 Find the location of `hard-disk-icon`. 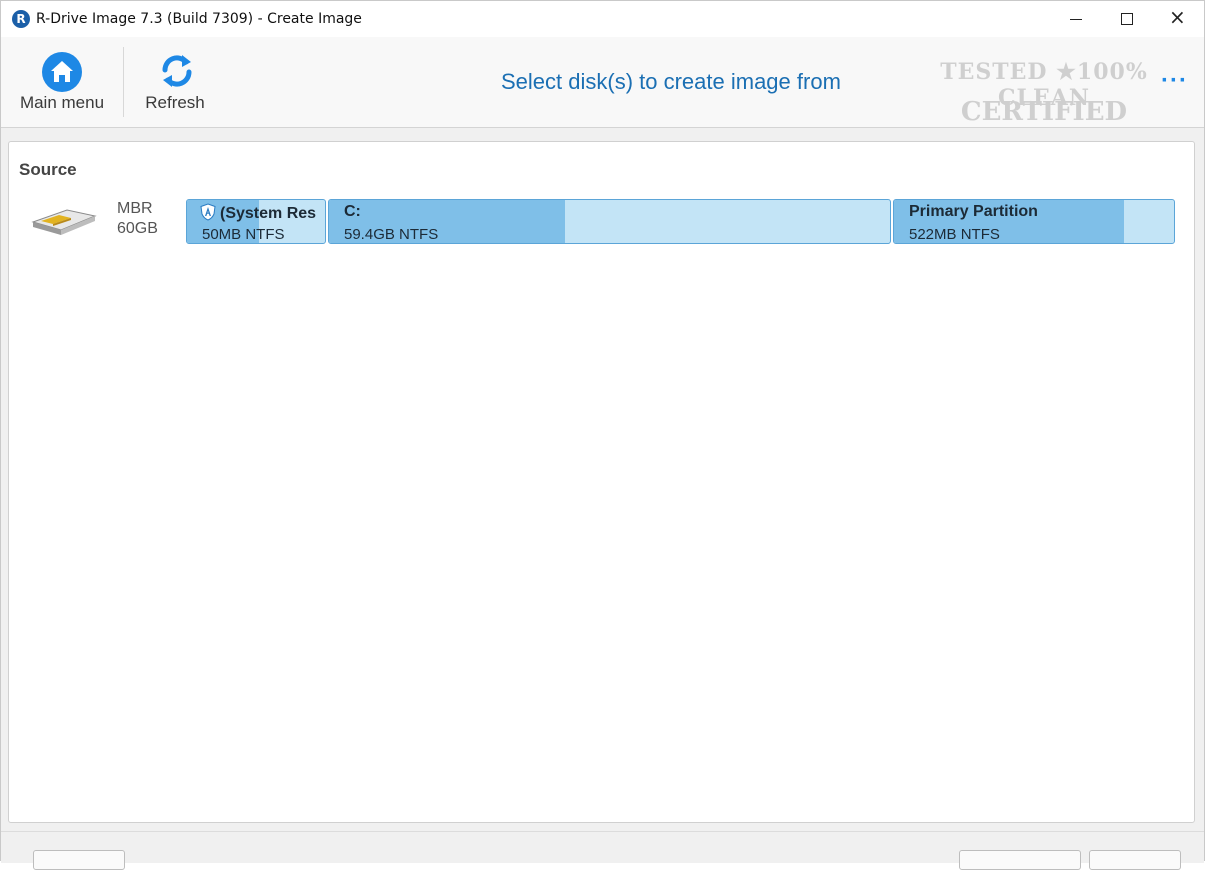

hard-disk-icon is located at coordinates (64, 220).